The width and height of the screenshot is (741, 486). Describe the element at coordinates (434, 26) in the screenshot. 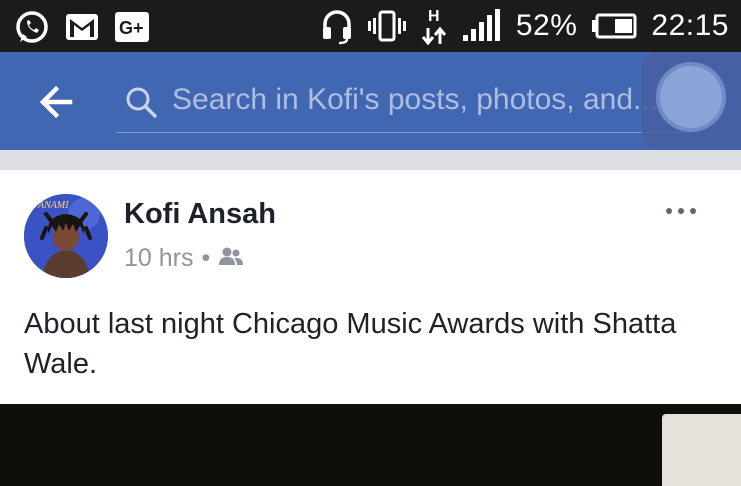

I see `network-h-icon: H` at that location.